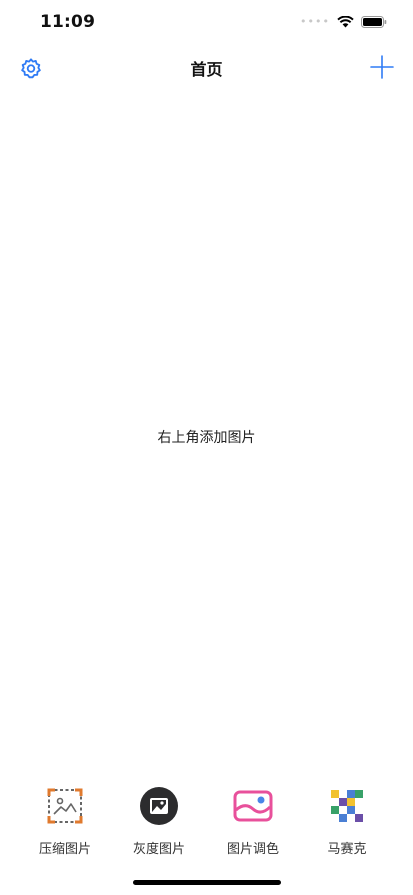 Image resolution: width=413 pixels, height=895 pixels. Describe the element at coordinates (64, 849) in the screenshot. I see `tab-label-compress: 压缩图片` at that location.